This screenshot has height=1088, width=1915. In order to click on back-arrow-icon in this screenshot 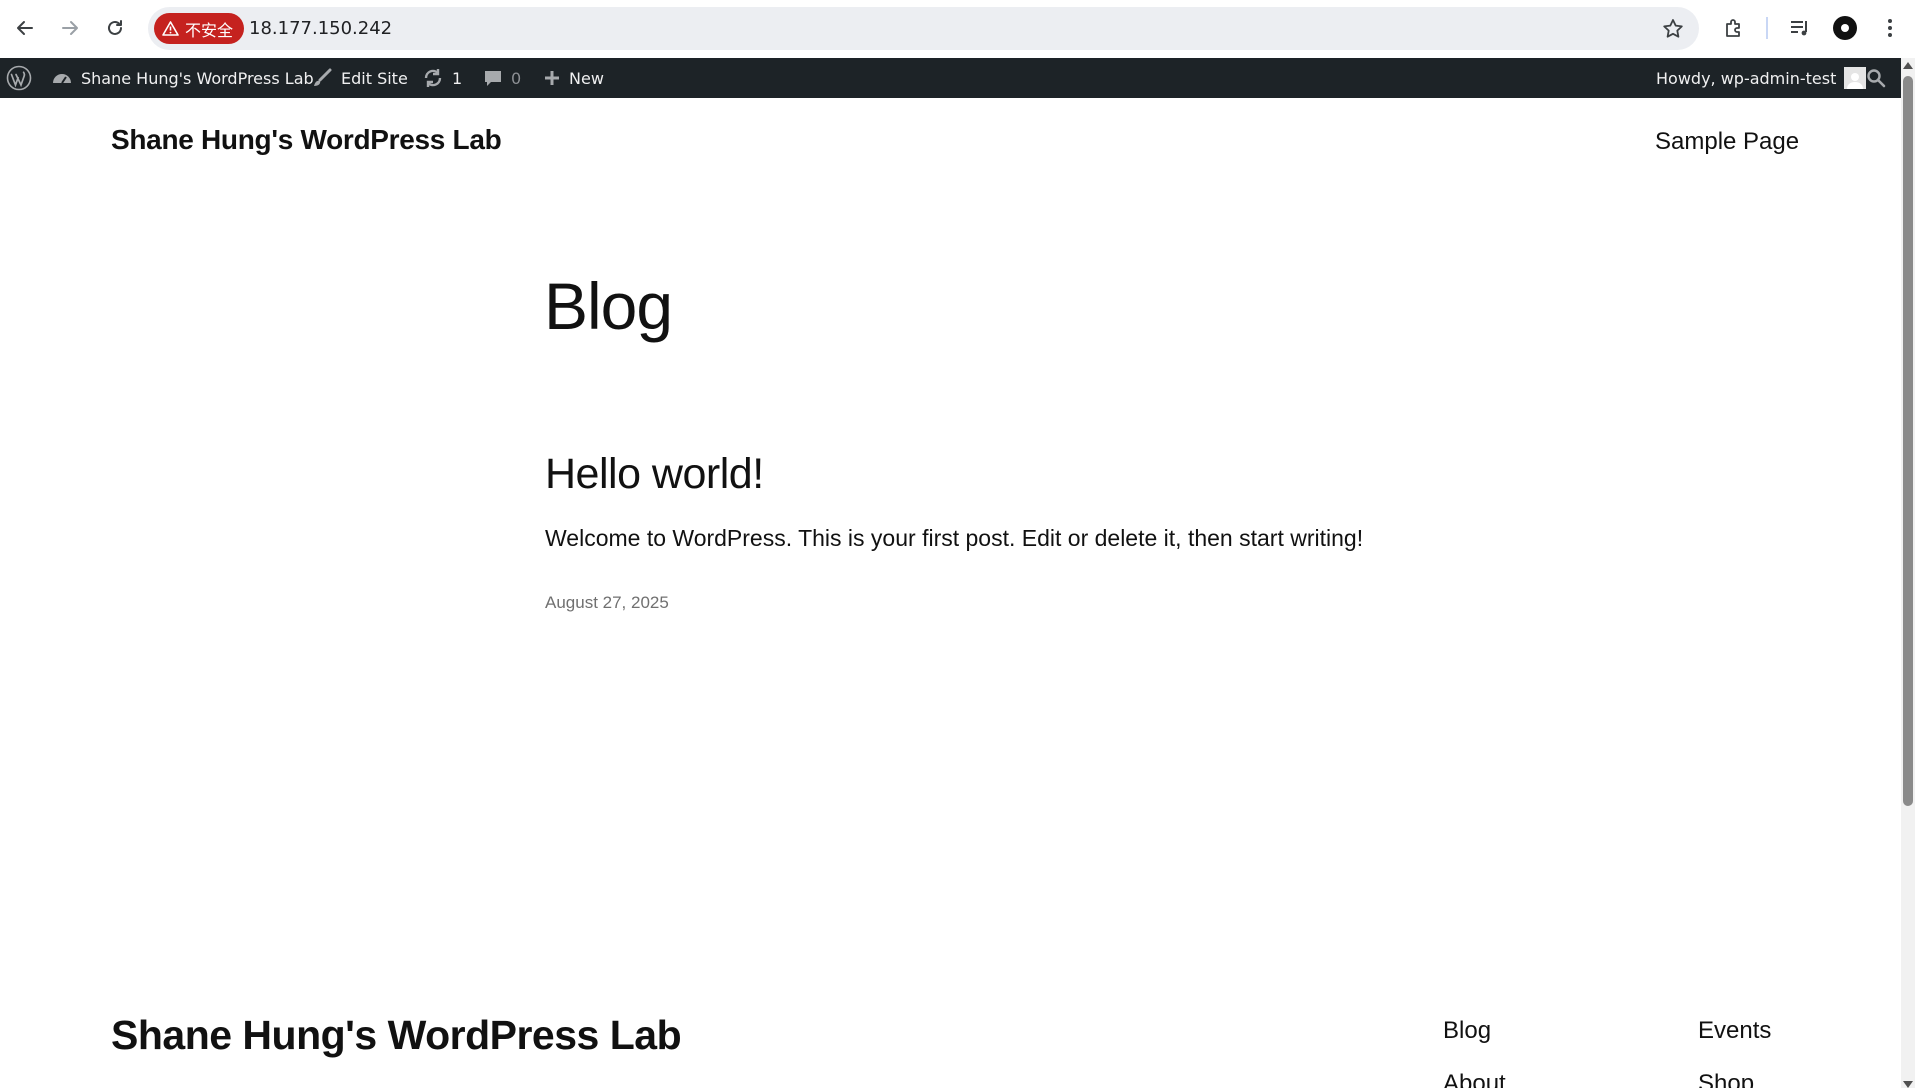, I will do `click(25, 28)`.